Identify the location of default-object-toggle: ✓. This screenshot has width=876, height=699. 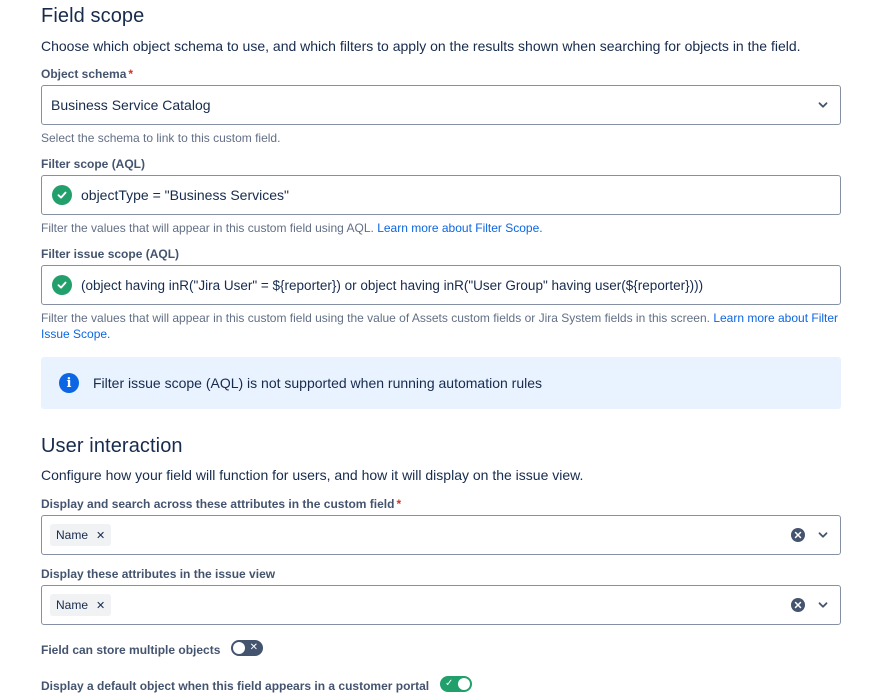
(456, 684).